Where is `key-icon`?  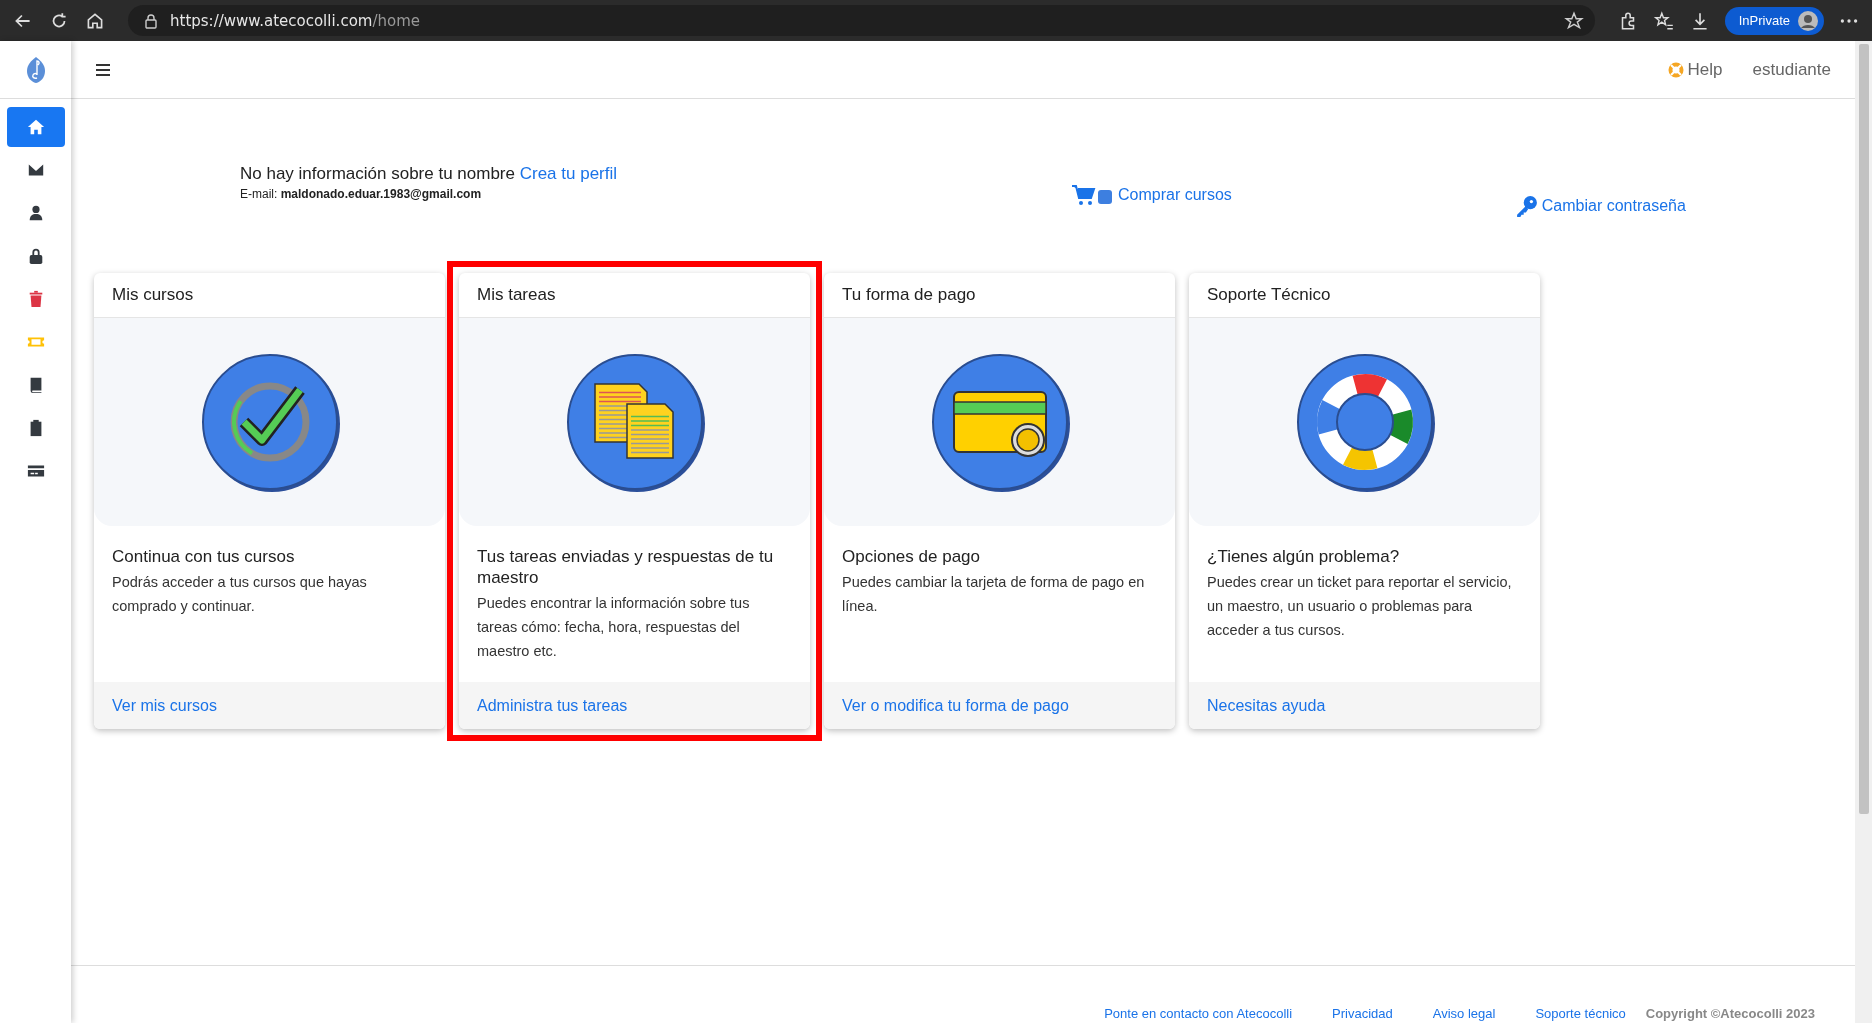 key-icon is located at coordinates (1526, 206).